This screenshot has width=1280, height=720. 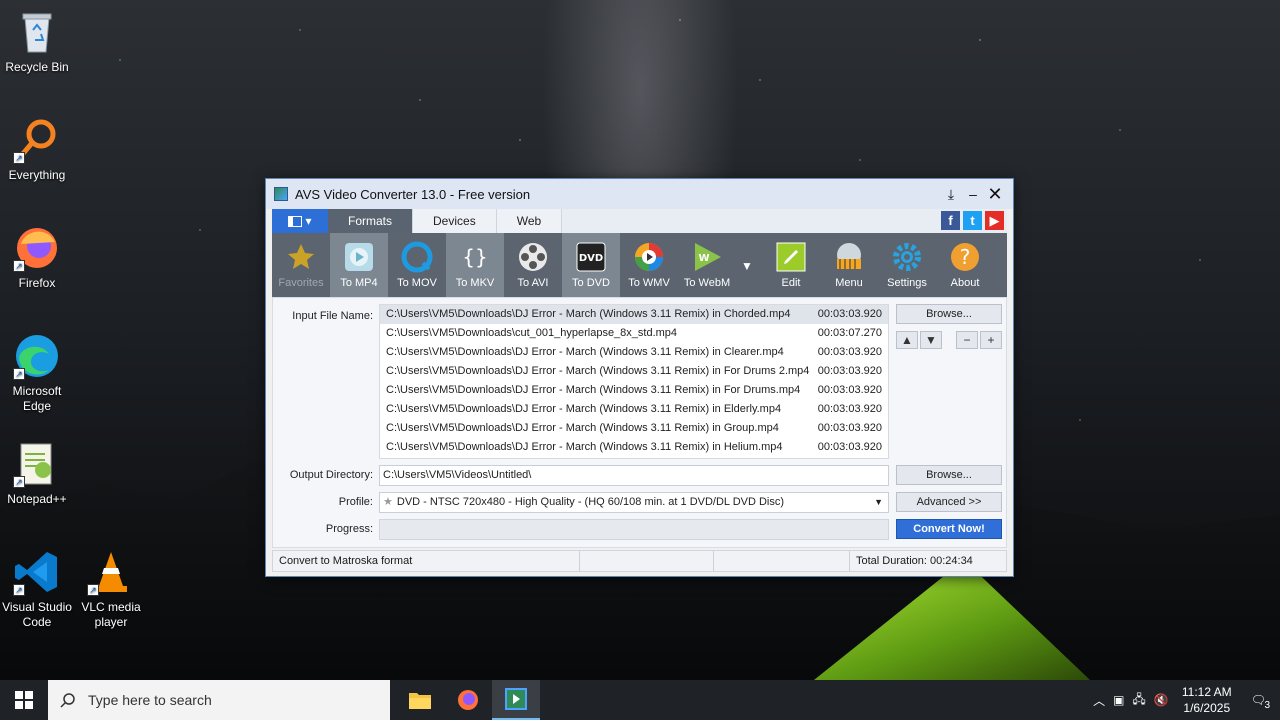 I want to click on close-button: ✕, so click(x=995, y=194).